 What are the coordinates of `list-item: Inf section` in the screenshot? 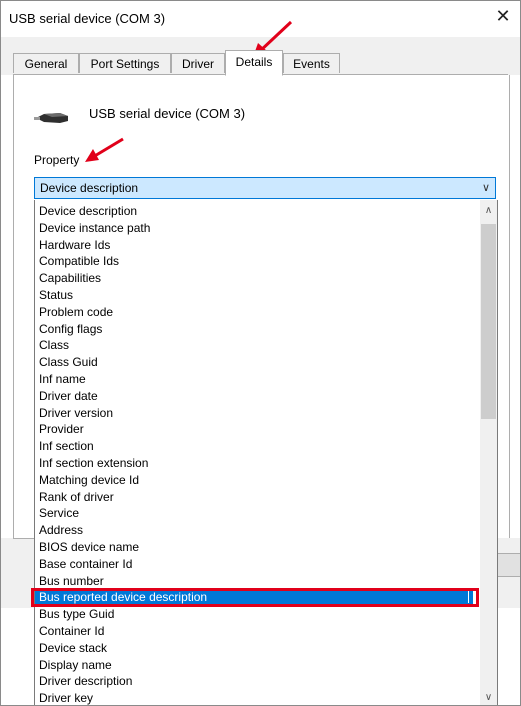 It's located at (254, 446).